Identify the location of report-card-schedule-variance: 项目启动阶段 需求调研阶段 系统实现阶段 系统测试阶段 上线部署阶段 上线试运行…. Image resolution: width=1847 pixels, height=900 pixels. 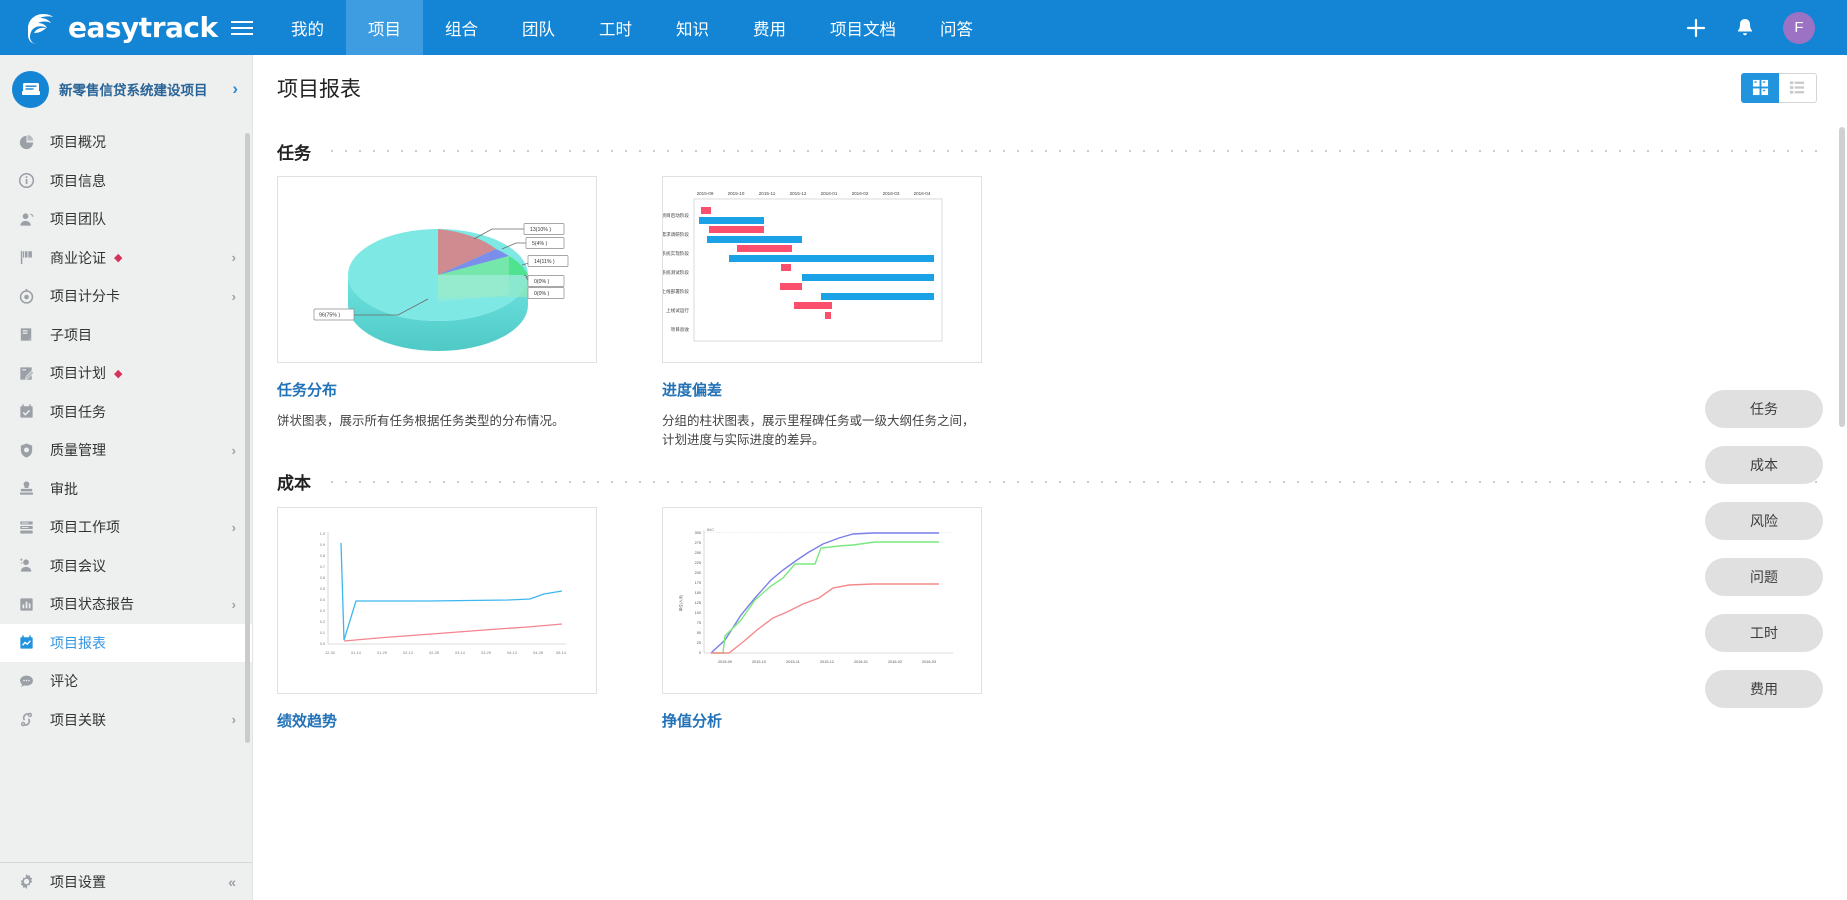
(822, 313).